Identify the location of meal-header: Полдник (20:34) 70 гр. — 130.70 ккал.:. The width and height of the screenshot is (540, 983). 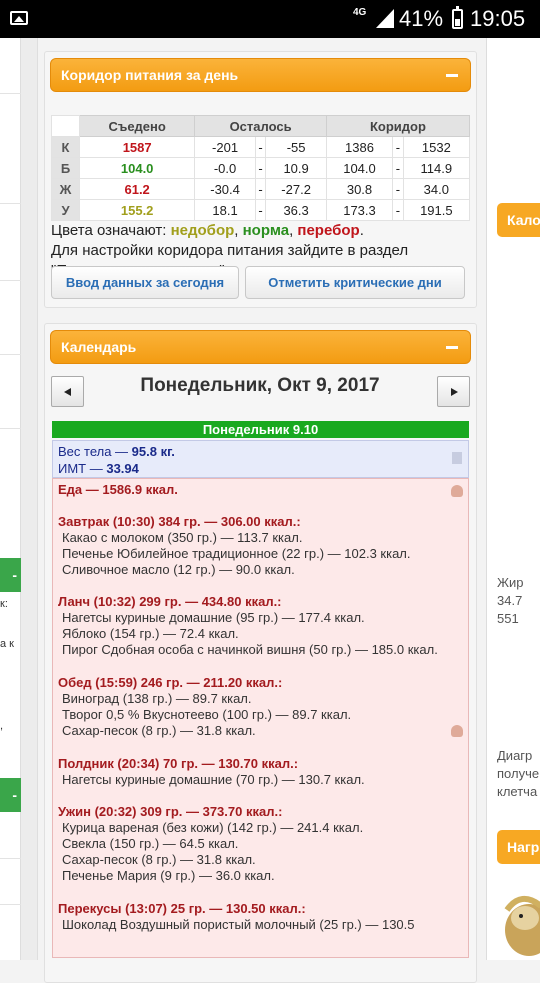
(178, 763).